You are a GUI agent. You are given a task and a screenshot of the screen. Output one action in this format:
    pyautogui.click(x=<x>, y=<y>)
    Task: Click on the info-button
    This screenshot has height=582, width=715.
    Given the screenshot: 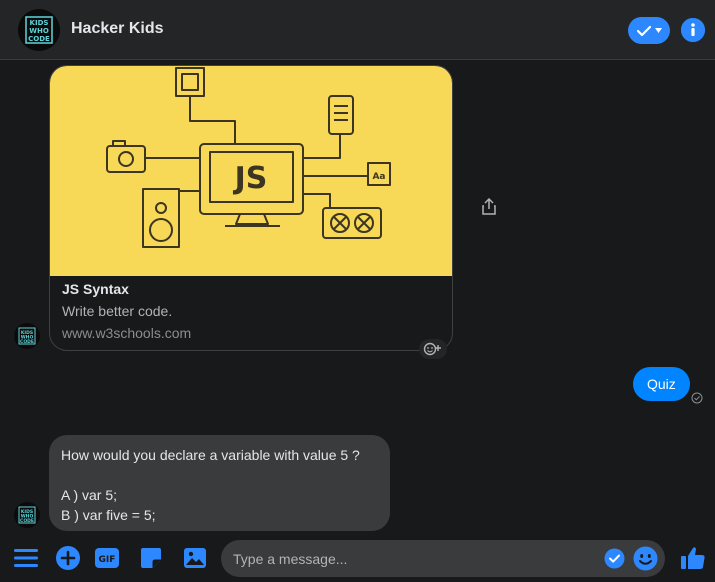 What is the action you would take?
    pyautogui.click(x=693, y=30)
    